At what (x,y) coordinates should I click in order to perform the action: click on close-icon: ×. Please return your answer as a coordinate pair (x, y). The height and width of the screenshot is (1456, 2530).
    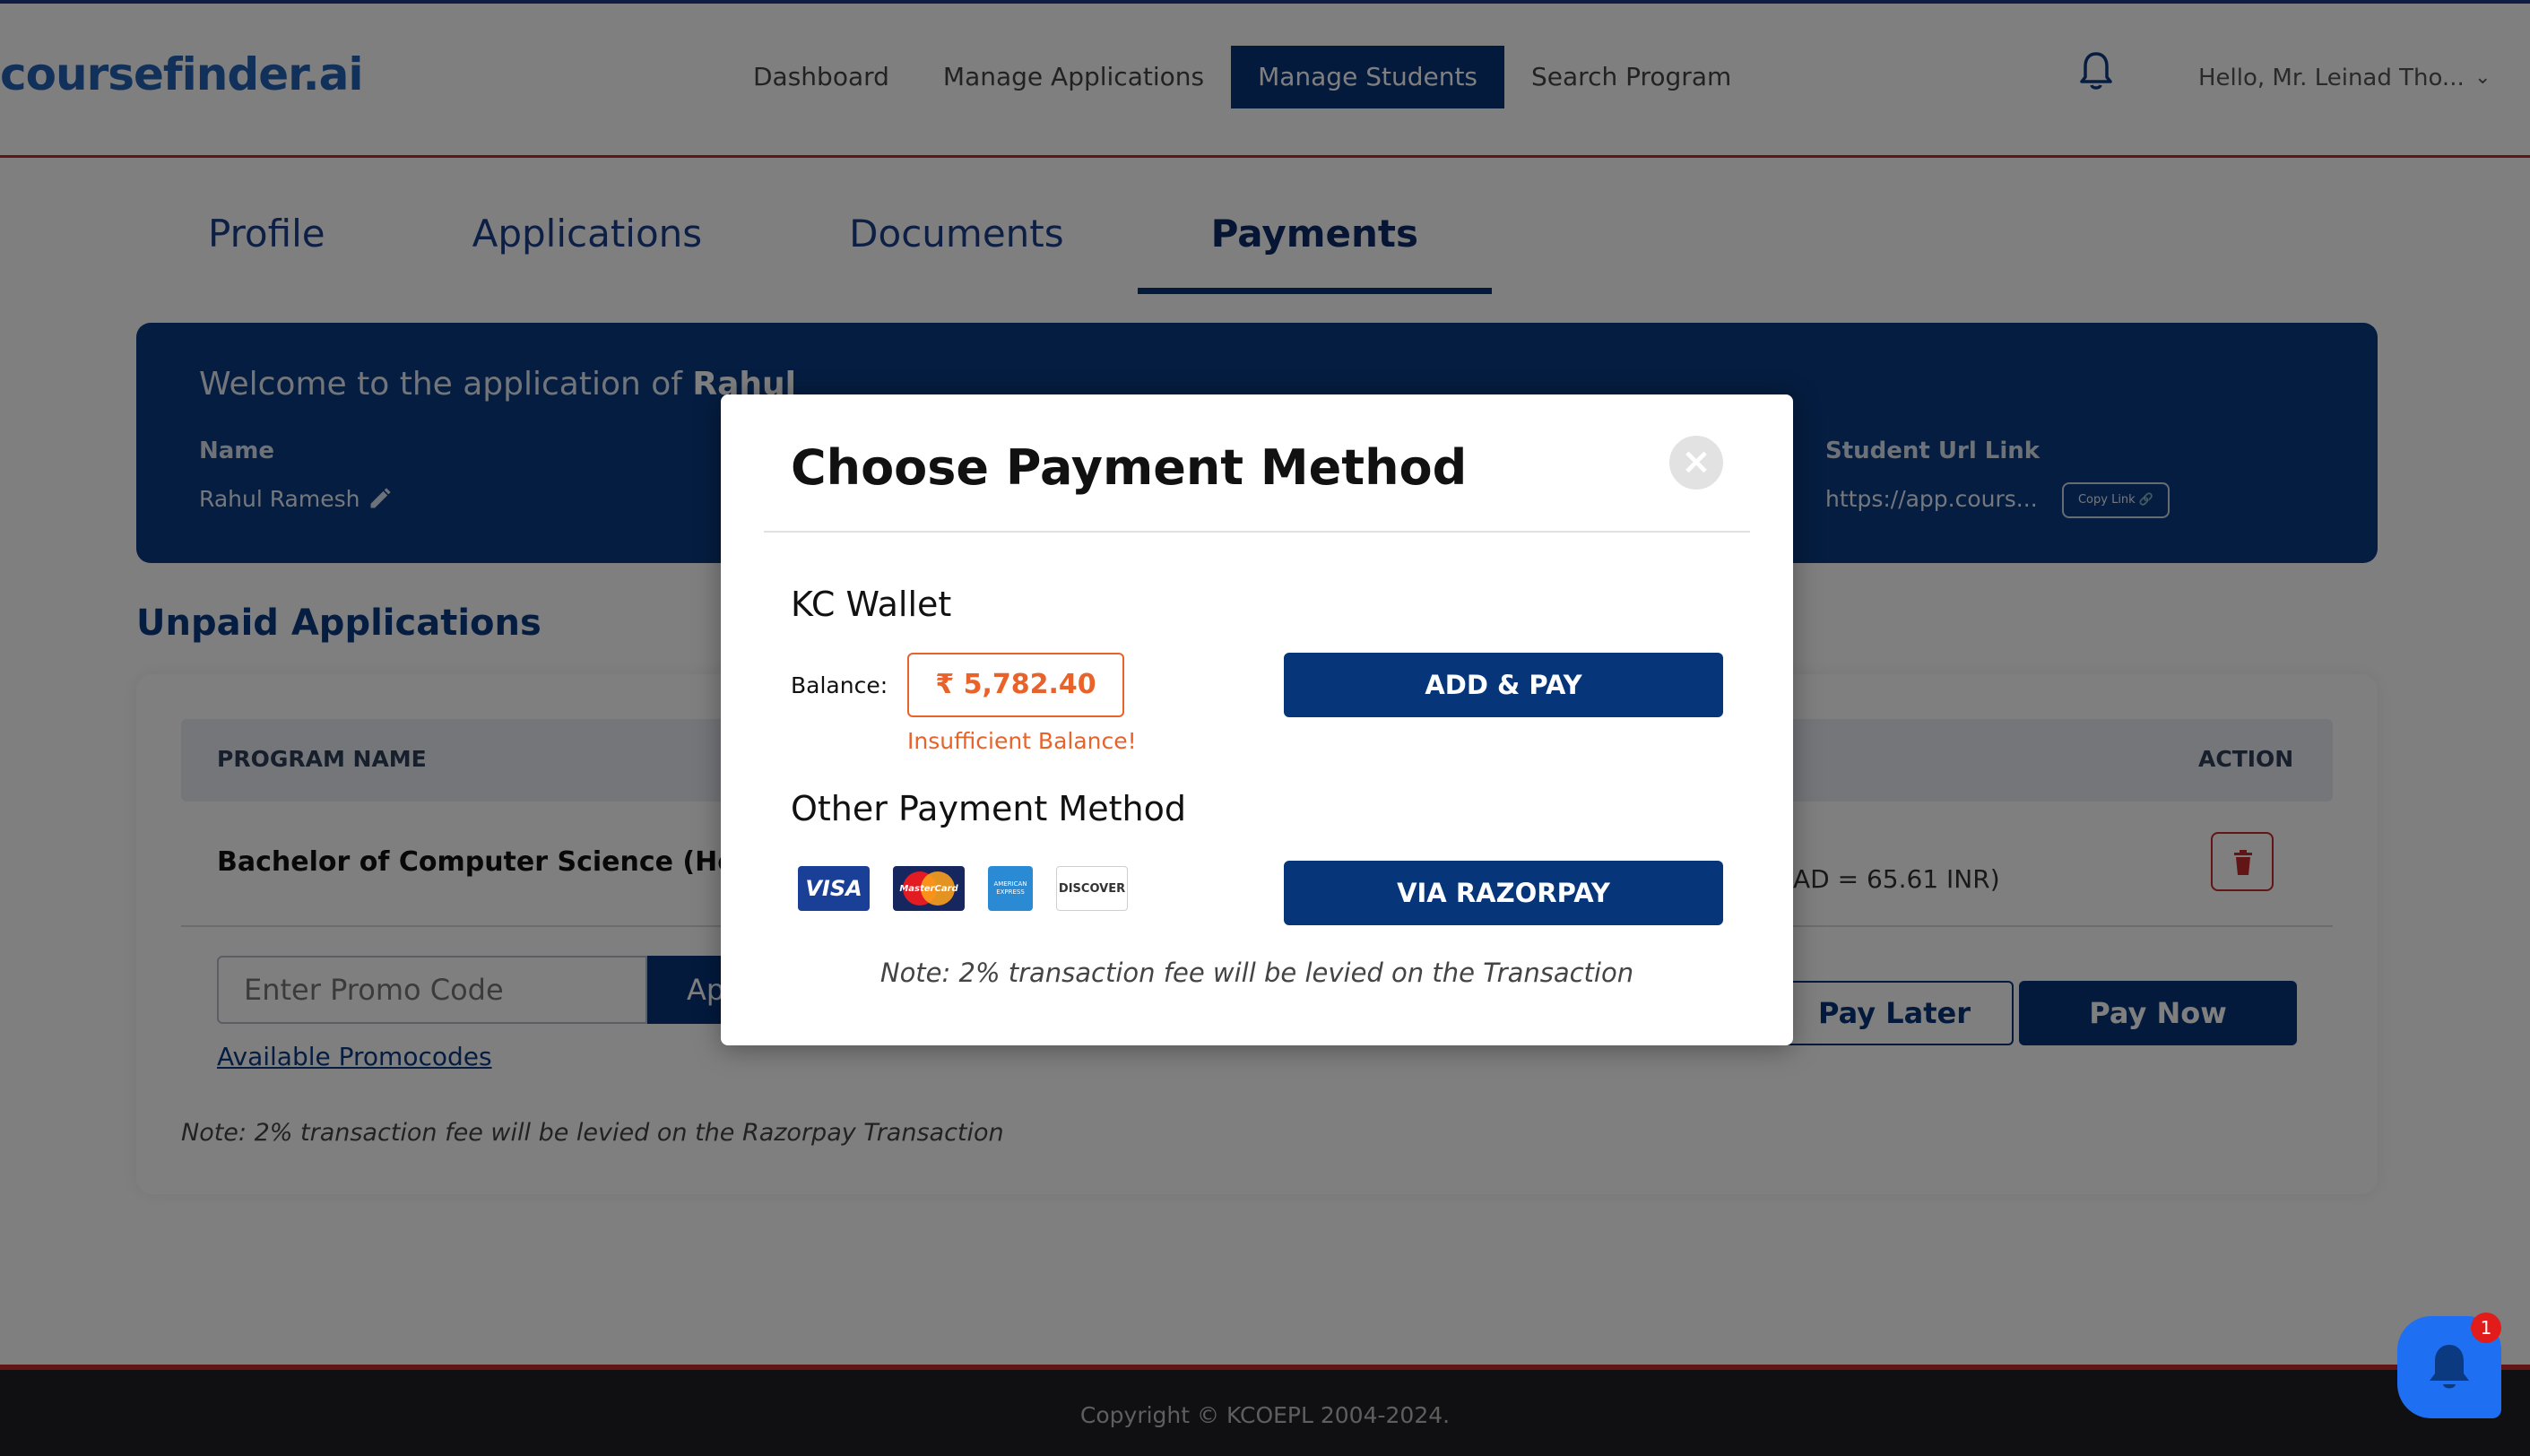
    Looking at the image, I should click on (1696, 463).